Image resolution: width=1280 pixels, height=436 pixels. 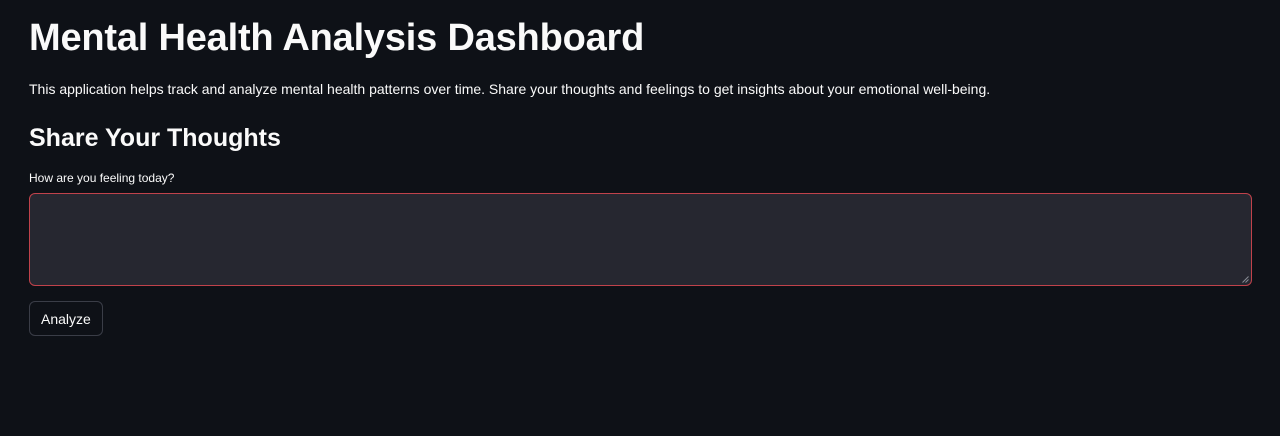 What do you see at coordinates (102, 178) in the screenshot?
I see `feeling-input-label: How are you feeling today?` at bounding box center [102, 178].